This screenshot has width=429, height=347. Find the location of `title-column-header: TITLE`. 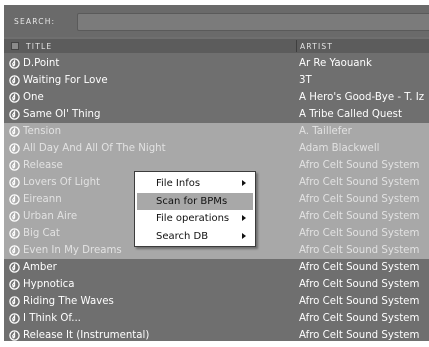

title-column-header: TITLE is located at coordinates (39, 46).